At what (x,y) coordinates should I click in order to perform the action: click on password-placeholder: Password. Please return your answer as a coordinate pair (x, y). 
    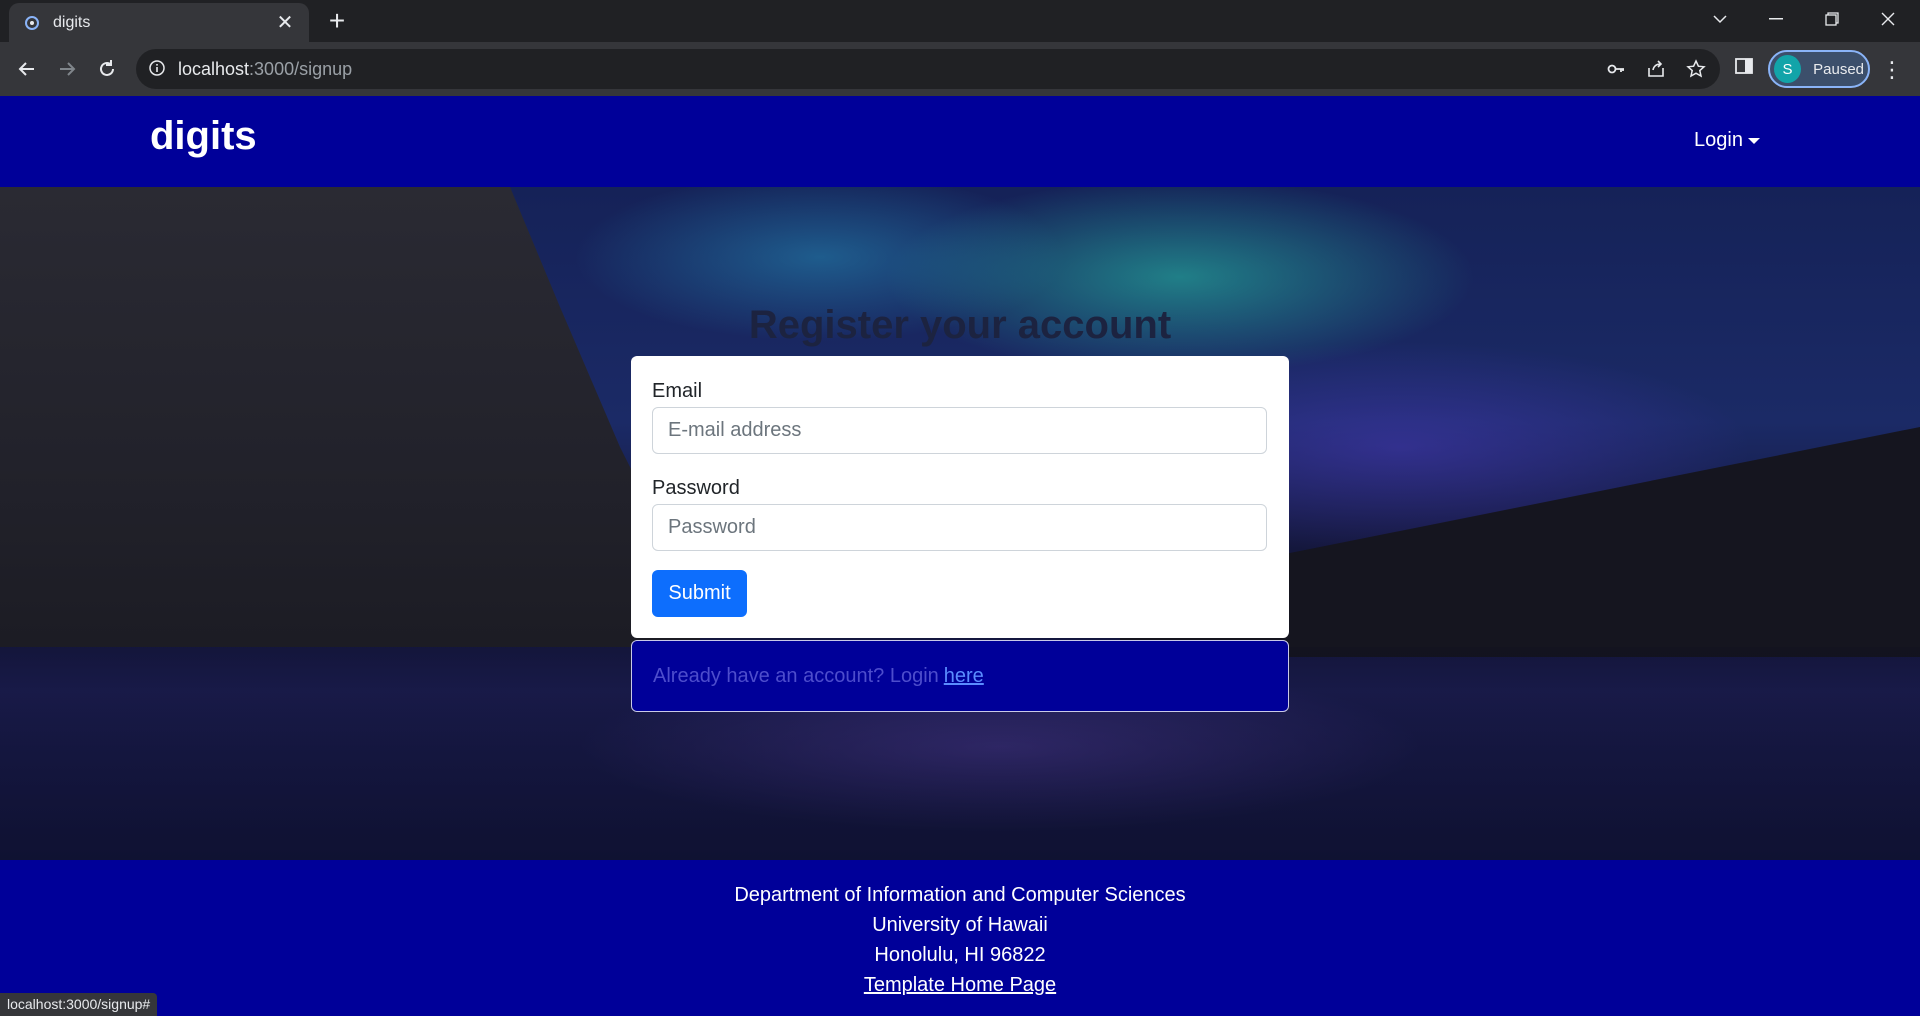
    Looking at the image, I should click on (712, 527).